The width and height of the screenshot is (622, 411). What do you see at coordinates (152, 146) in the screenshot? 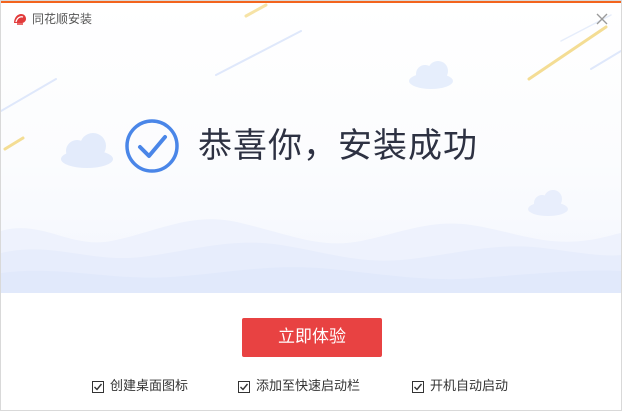
I see `check-circle-icon` at bounding box center [152, 146].